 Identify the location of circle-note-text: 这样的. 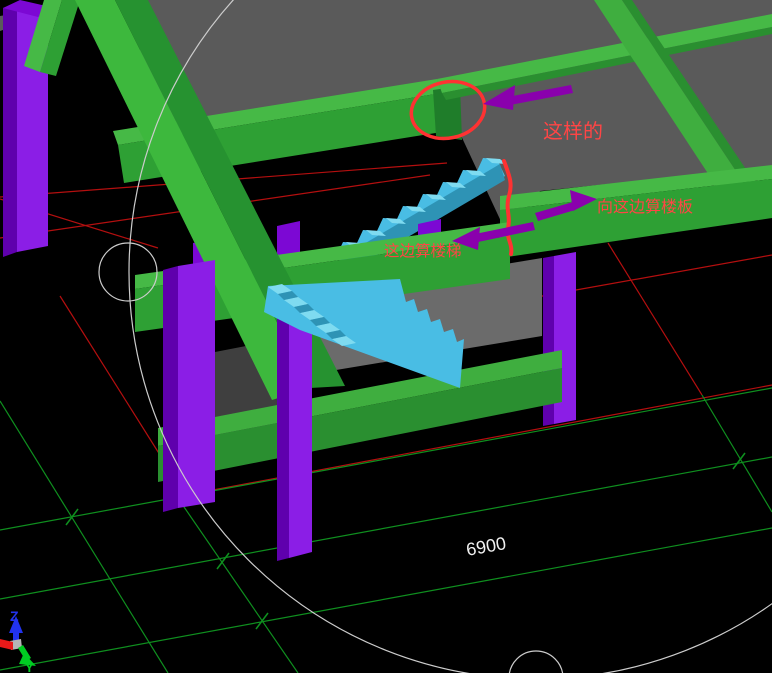
(573, 131).